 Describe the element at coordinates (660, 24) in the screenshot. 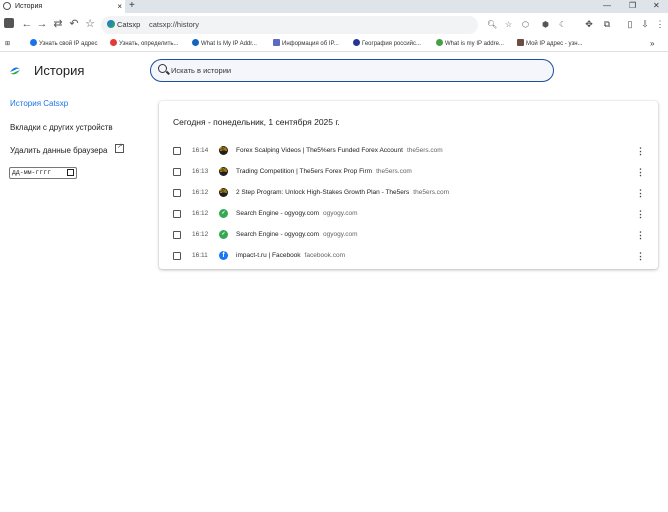

I see `menu-icon: ⋮` at that location.